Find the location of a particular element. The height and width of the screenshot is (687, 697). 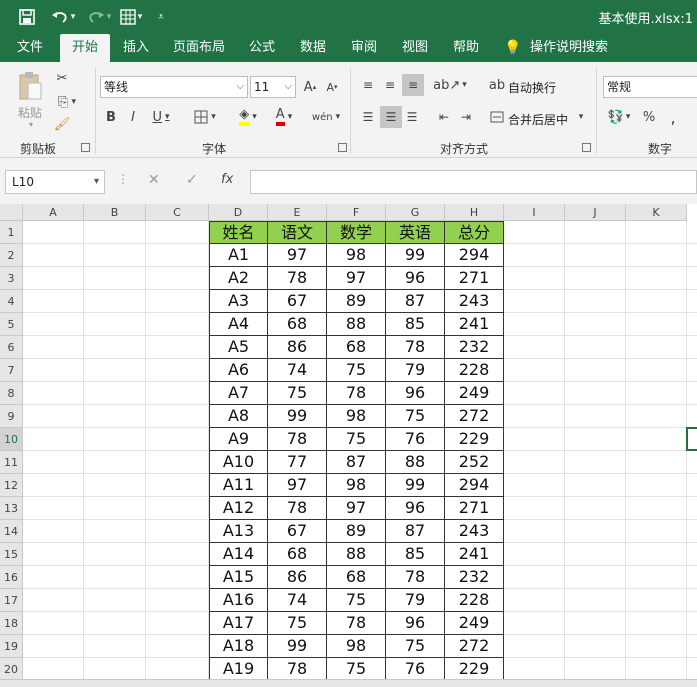

row-header-18: 18 is located at coordinates (11, 623).